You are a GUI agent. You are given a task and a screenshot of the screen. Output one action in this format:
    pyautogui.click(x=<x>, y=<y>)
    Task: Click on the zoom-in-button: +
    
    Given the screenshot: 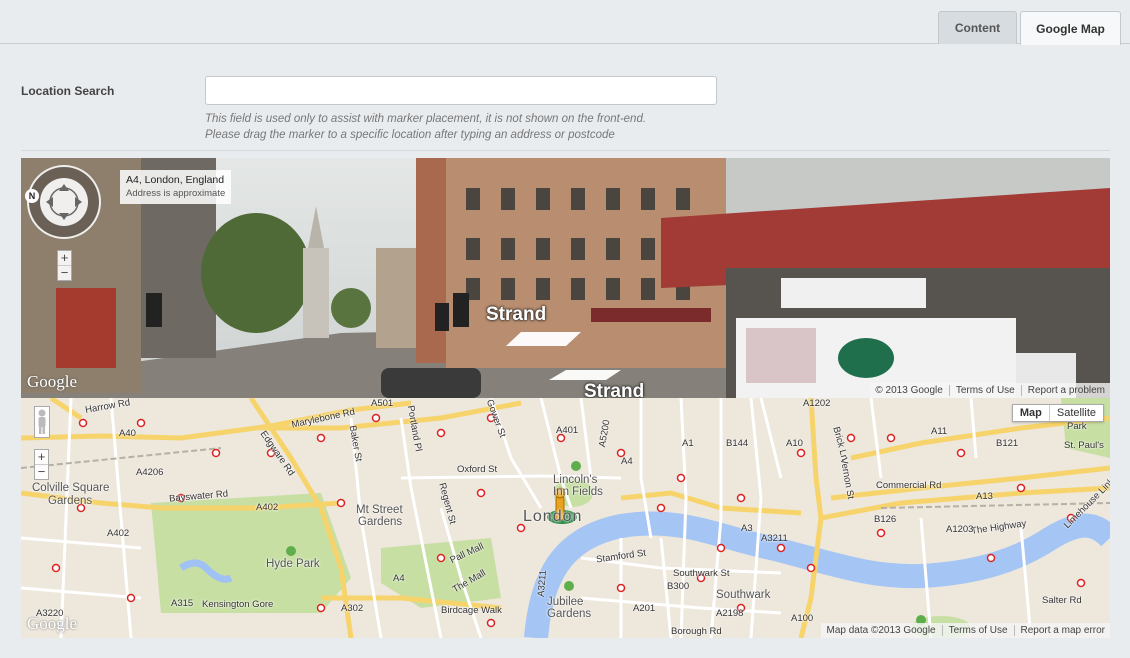 What is the action you would take?
    pyautogui.click(x=64, y=258)
    